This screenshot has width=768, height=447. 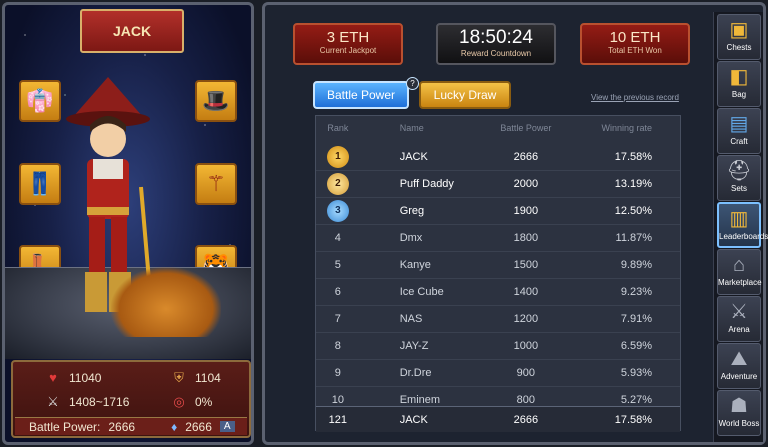 What do you see at coordinates (412, 211) in the screenshot?
I see `row-name: Greg` at bounding box center [412, 211].